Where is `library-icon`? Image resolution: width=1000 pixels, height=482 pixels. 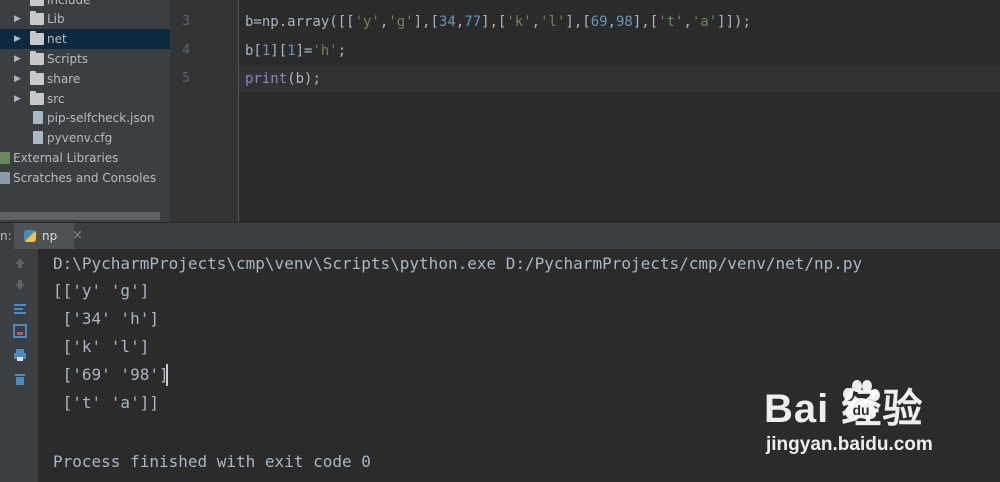 library-icon is located at coordinates (5, 158).